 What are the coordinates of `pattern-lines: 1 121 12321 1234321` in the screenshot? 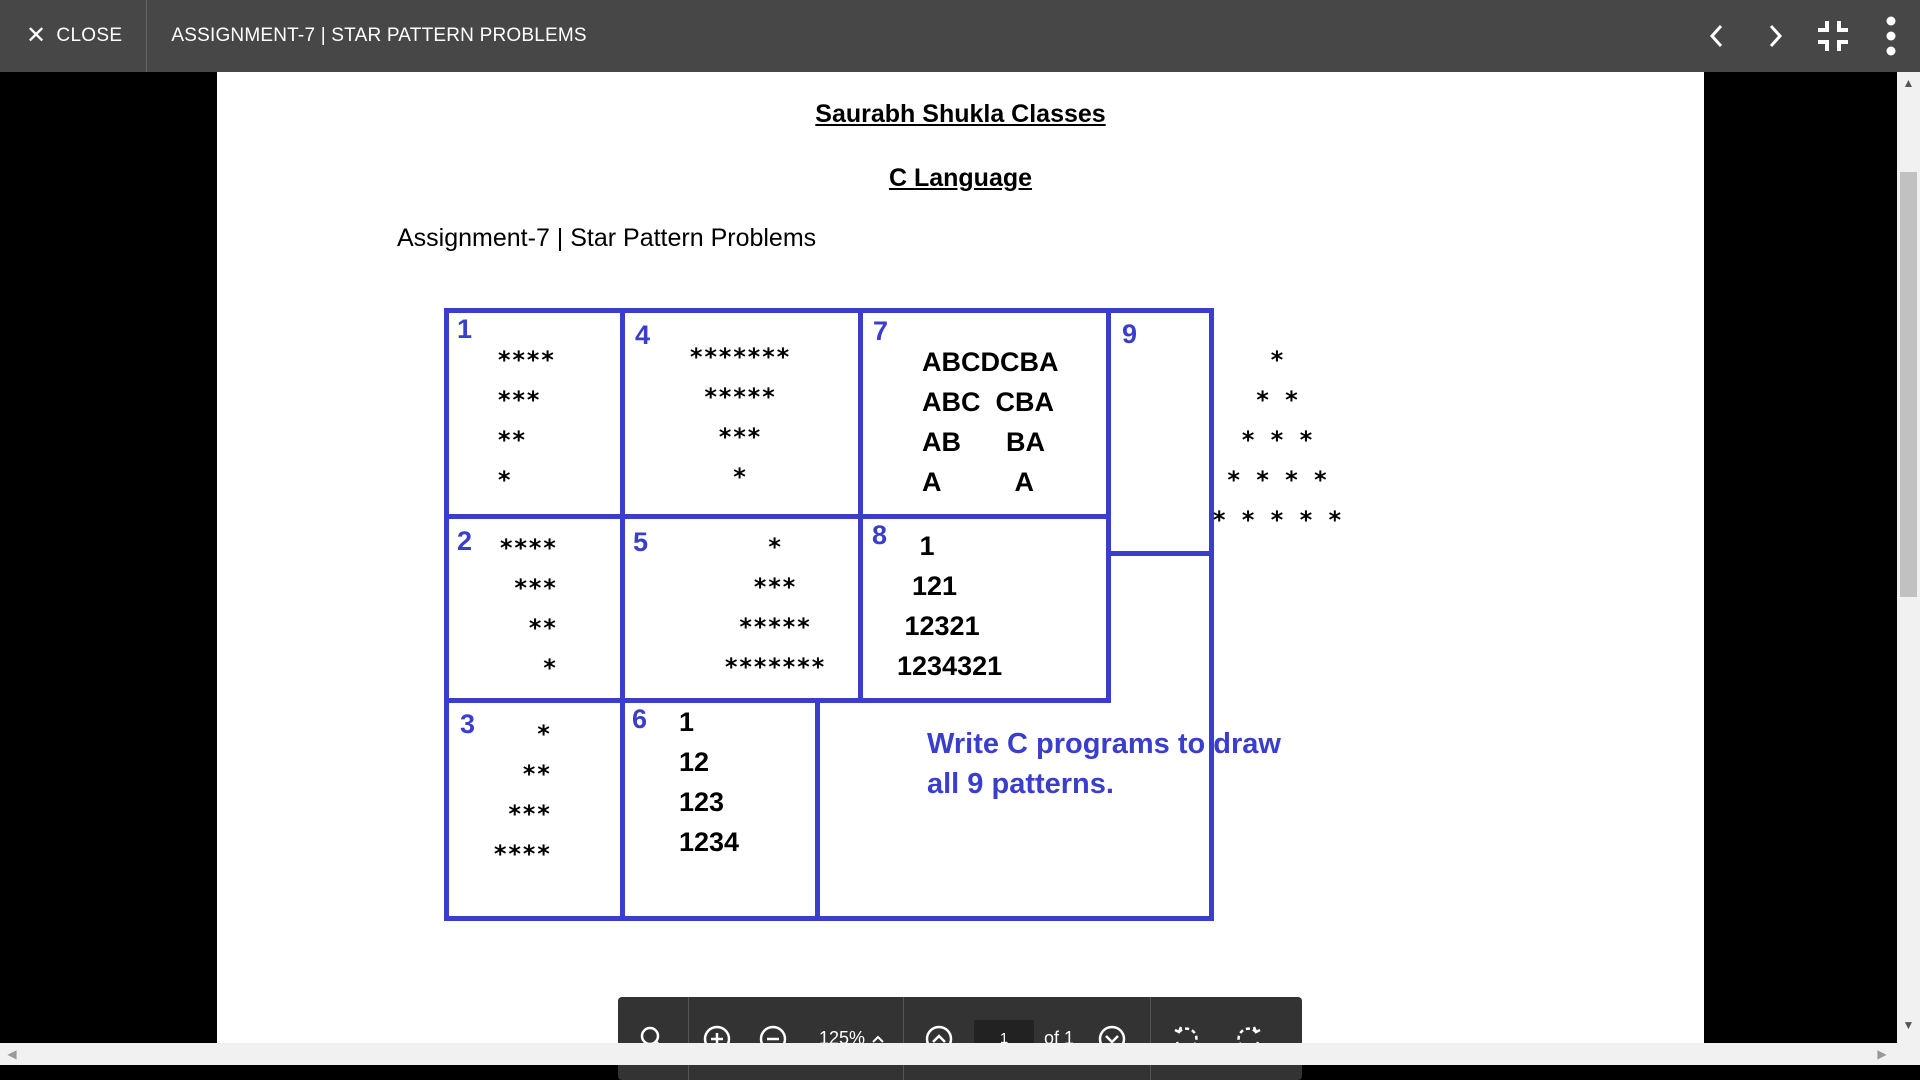 It's located at (950, 606).